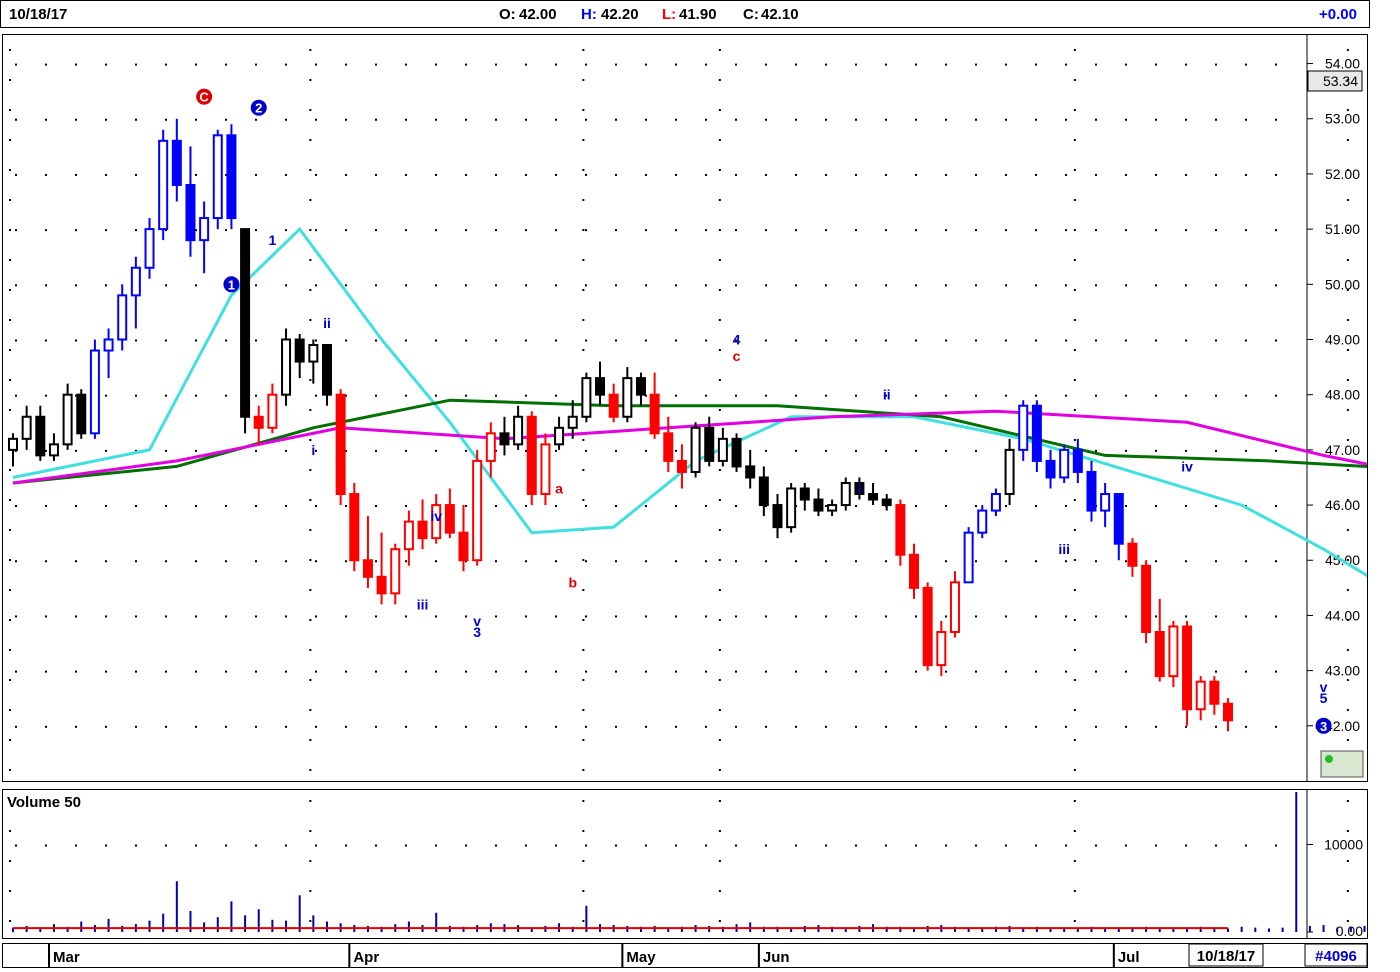 The width and height of the screenshot is (1400, 972). I want to click on price-tick-label: 54.00, so click(1342, 64).